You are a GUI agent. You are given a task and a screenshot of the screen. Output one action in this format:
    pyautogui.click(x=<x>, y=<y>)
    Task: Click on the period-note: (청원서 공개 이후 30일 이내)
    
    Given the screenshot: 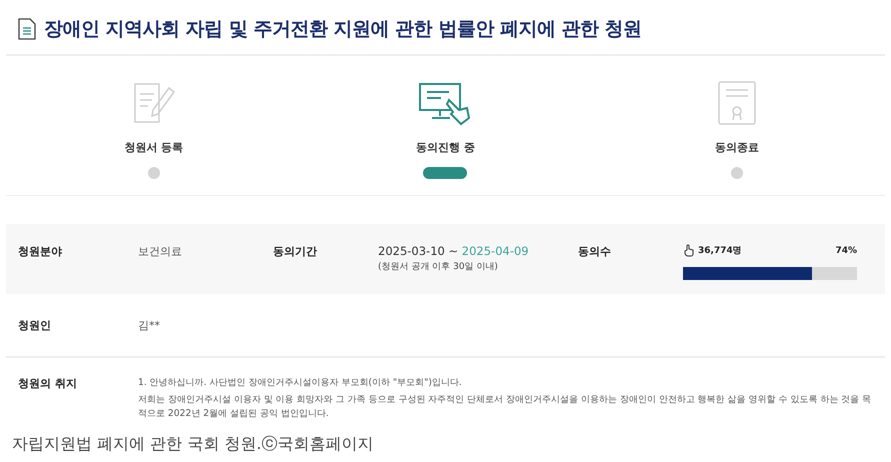 What is the action you would take?
    pyautogui.click(x=438, y=267)
    